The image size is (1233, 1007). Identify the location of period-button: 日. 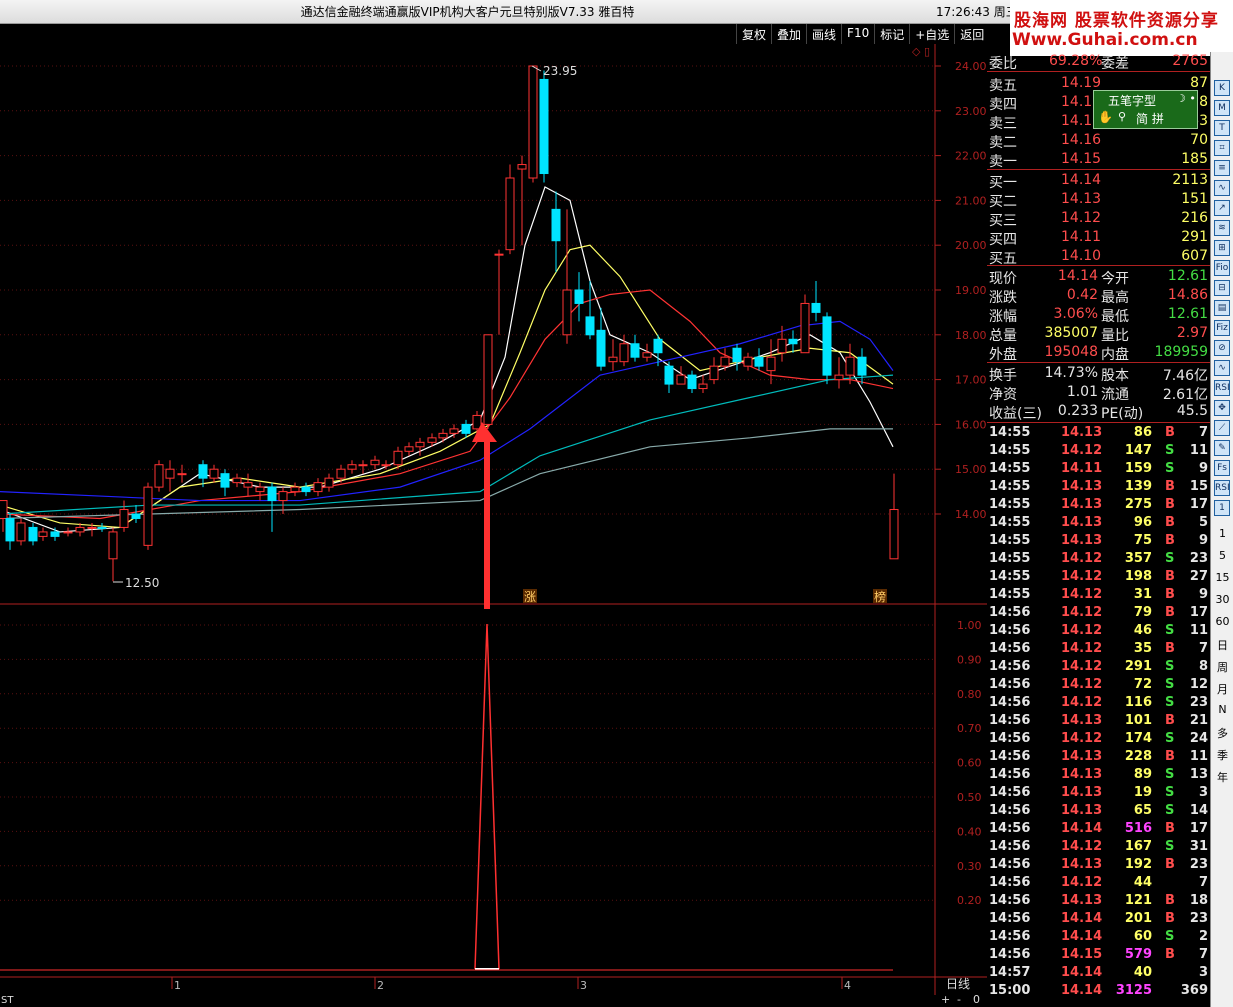
(1222, 645).